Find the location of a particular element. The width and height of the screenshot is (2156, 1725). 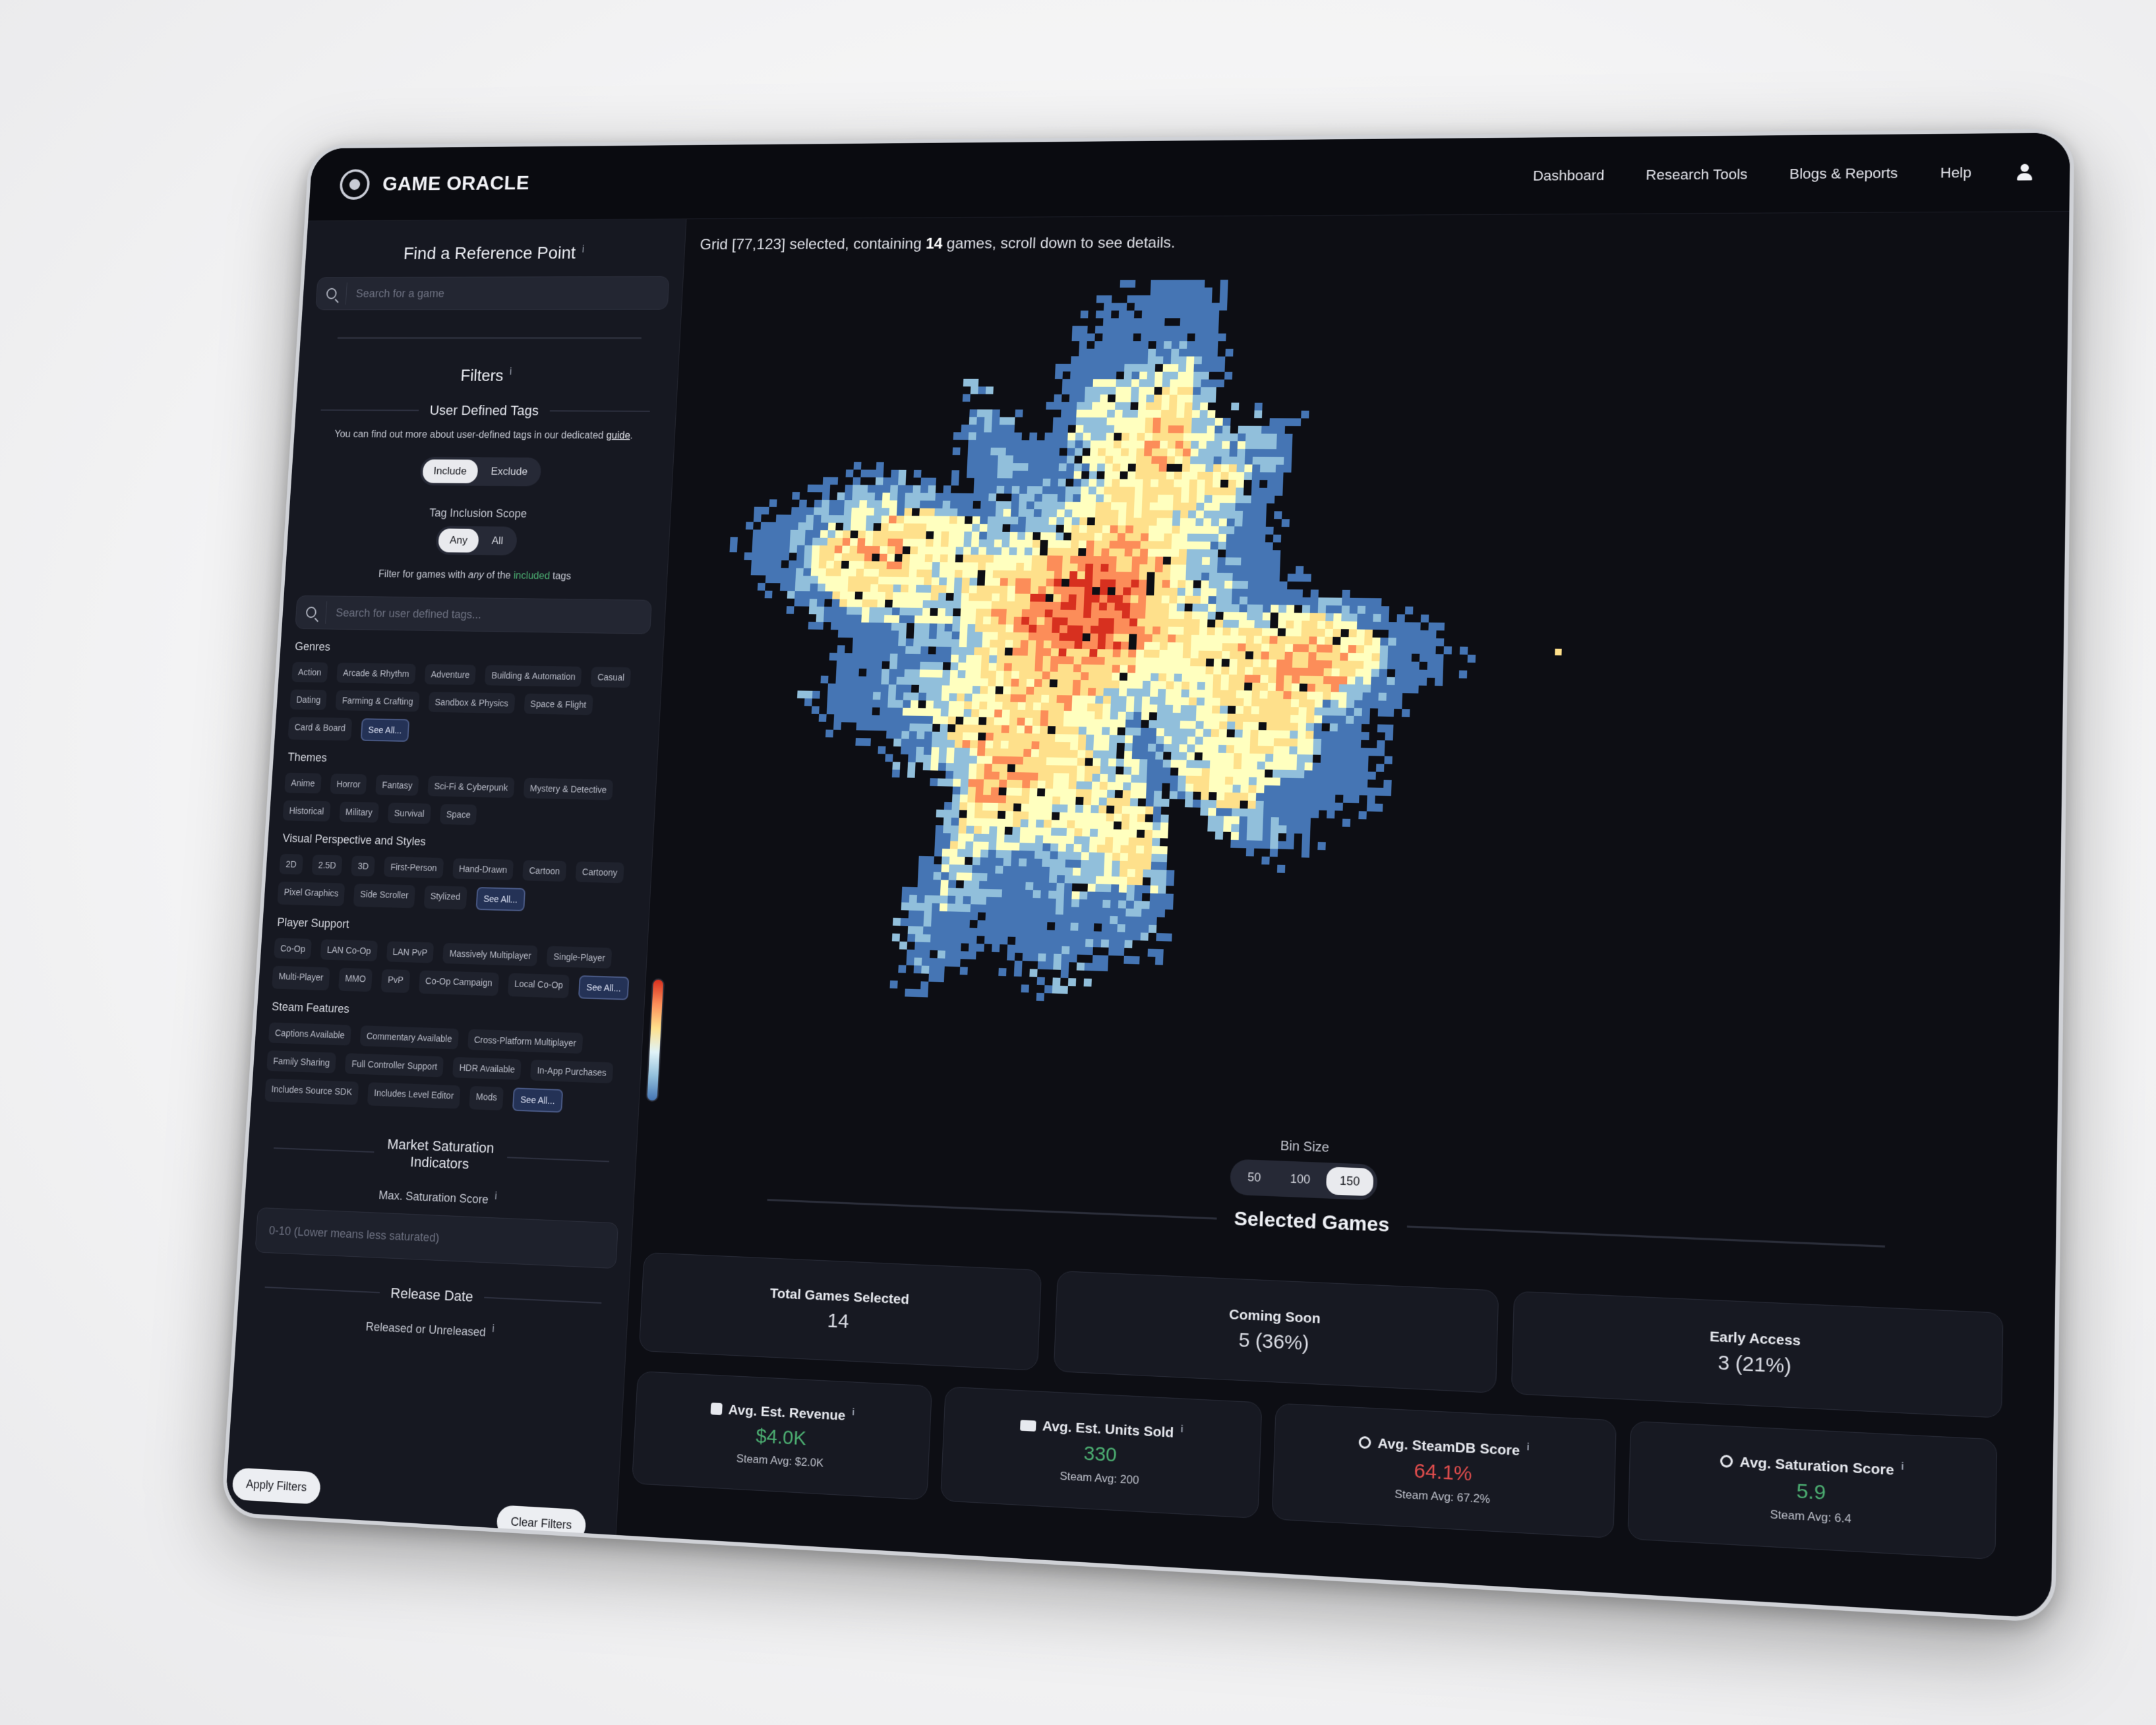

tag-chip: Cartoony is located at coordinates (600, 872).